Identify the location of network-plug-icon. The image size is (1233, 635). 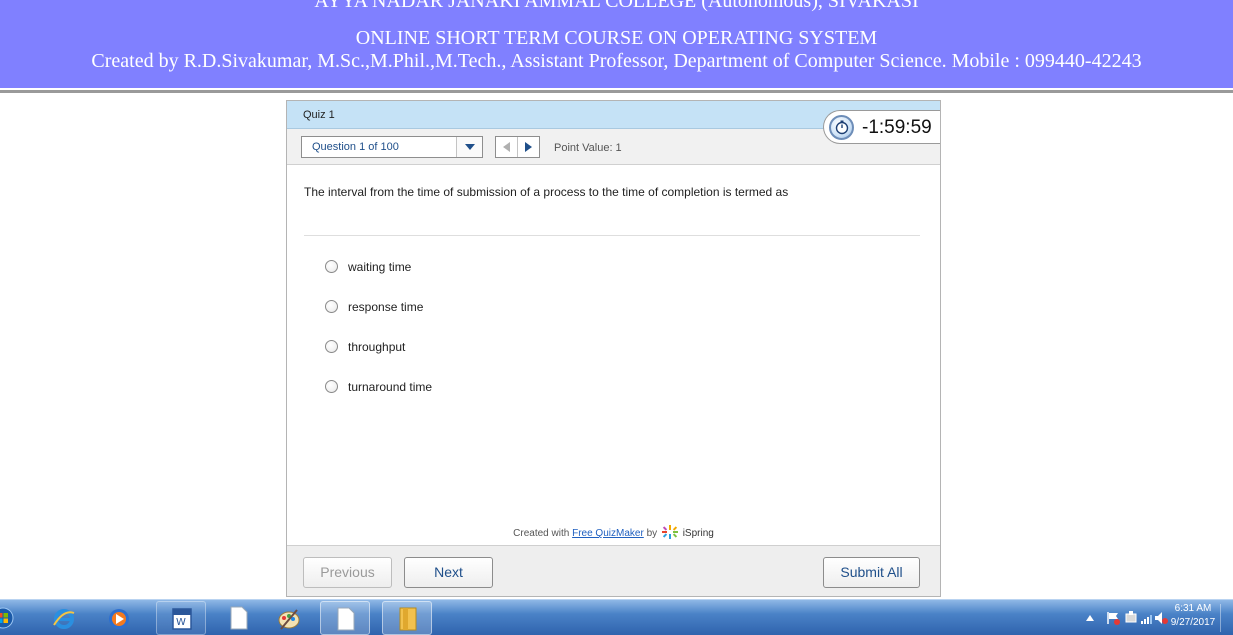
(1131, 618).